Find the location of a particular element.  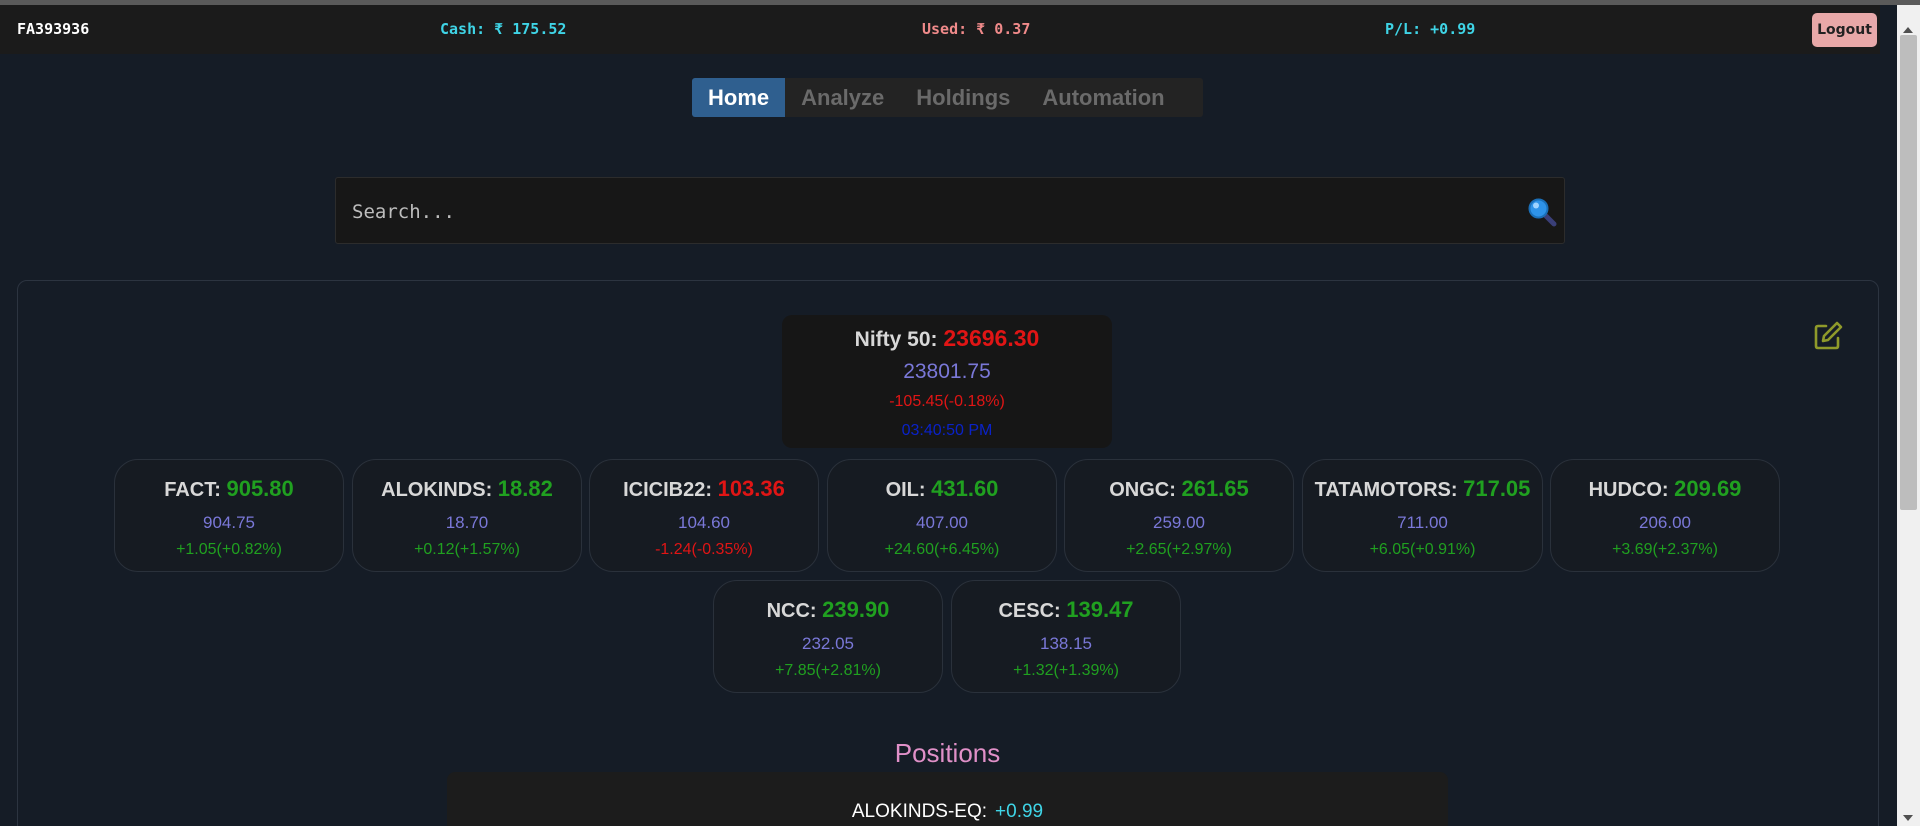

stock-card: NCC: 239.90 232.05 +7.85(+2.81%) is located at coordinates (828, 636).